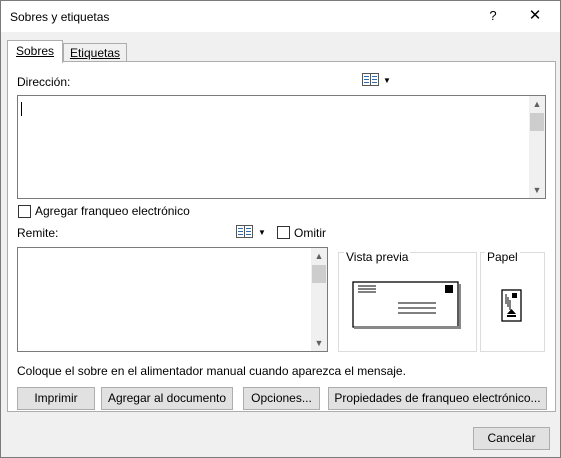  Describe the element at coordinates (283, 232) in the screenshot. I see `omit-checkbox` at that location.